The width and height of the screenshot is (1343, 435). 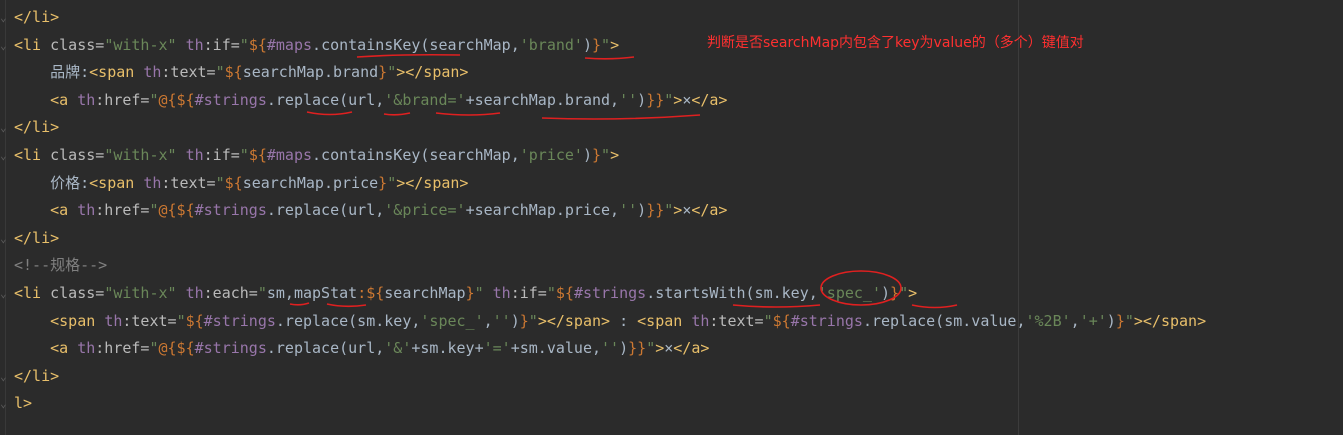 What do you see at coordinates (624, 320) in the screenshot?
I see `token-sym: :` at bounding box center [624, 320].